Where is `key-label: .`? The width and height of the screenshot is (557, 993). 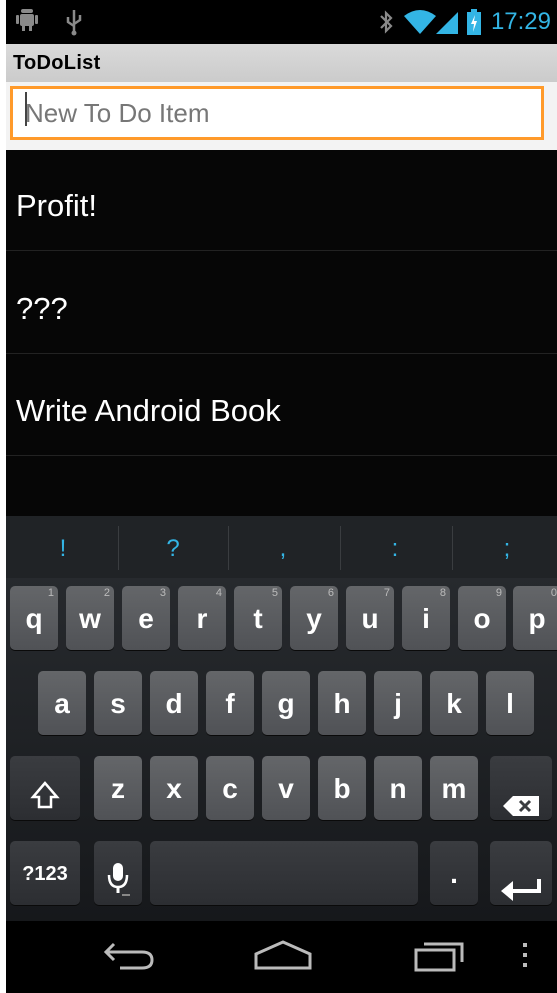
key-label: . is located at coordinates (454, 873).